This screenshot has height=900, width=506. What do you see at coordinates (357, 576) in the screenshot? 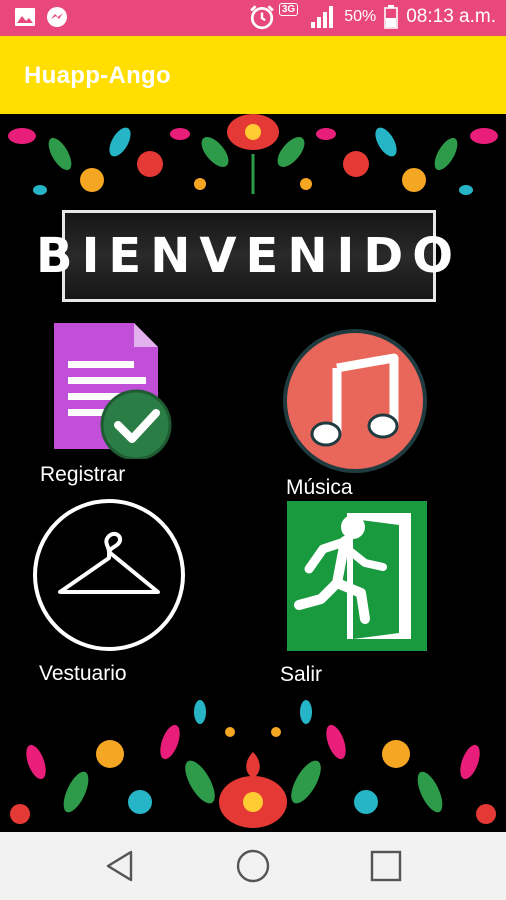
I see `exit-door-icon` at bounding box center [357, 576].